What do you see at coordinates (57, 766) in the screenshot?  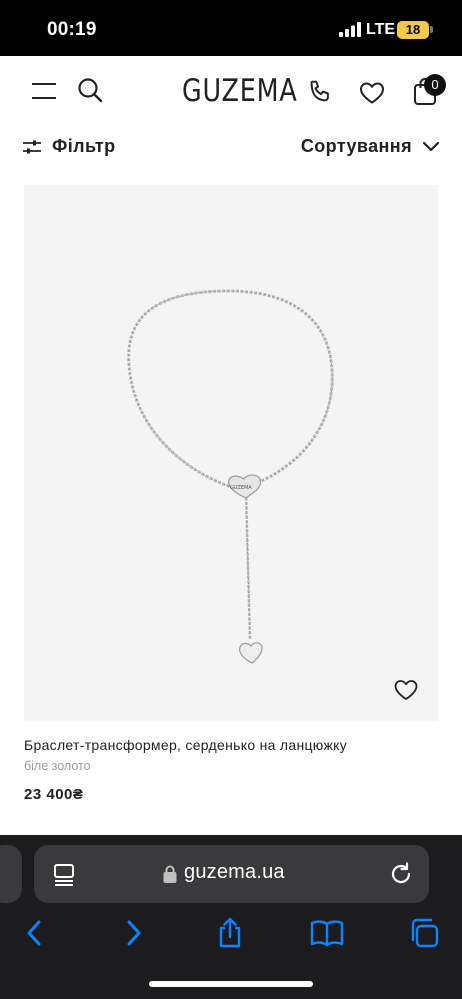 I see `product-material: біле золото` at bounding box center [57, 766].